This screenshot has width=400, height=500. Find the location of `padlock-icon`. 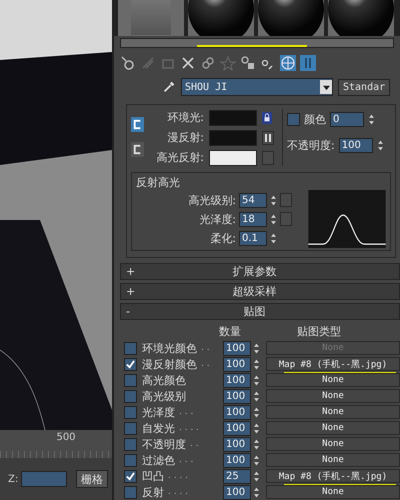

padlock-icon is located at coordinates (267, 118).